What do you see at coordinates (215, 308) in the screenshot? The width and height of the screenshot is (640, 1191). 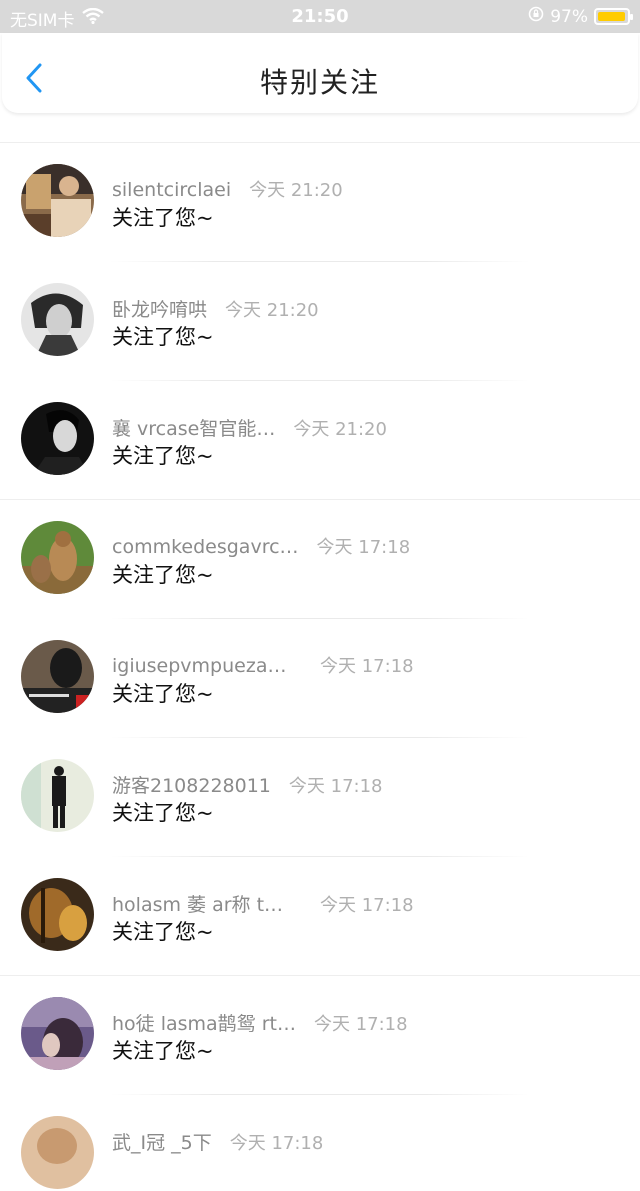 I see `name-row: 卧龙吟唷哄 今天 21:20` at bounding box center [215, 308].